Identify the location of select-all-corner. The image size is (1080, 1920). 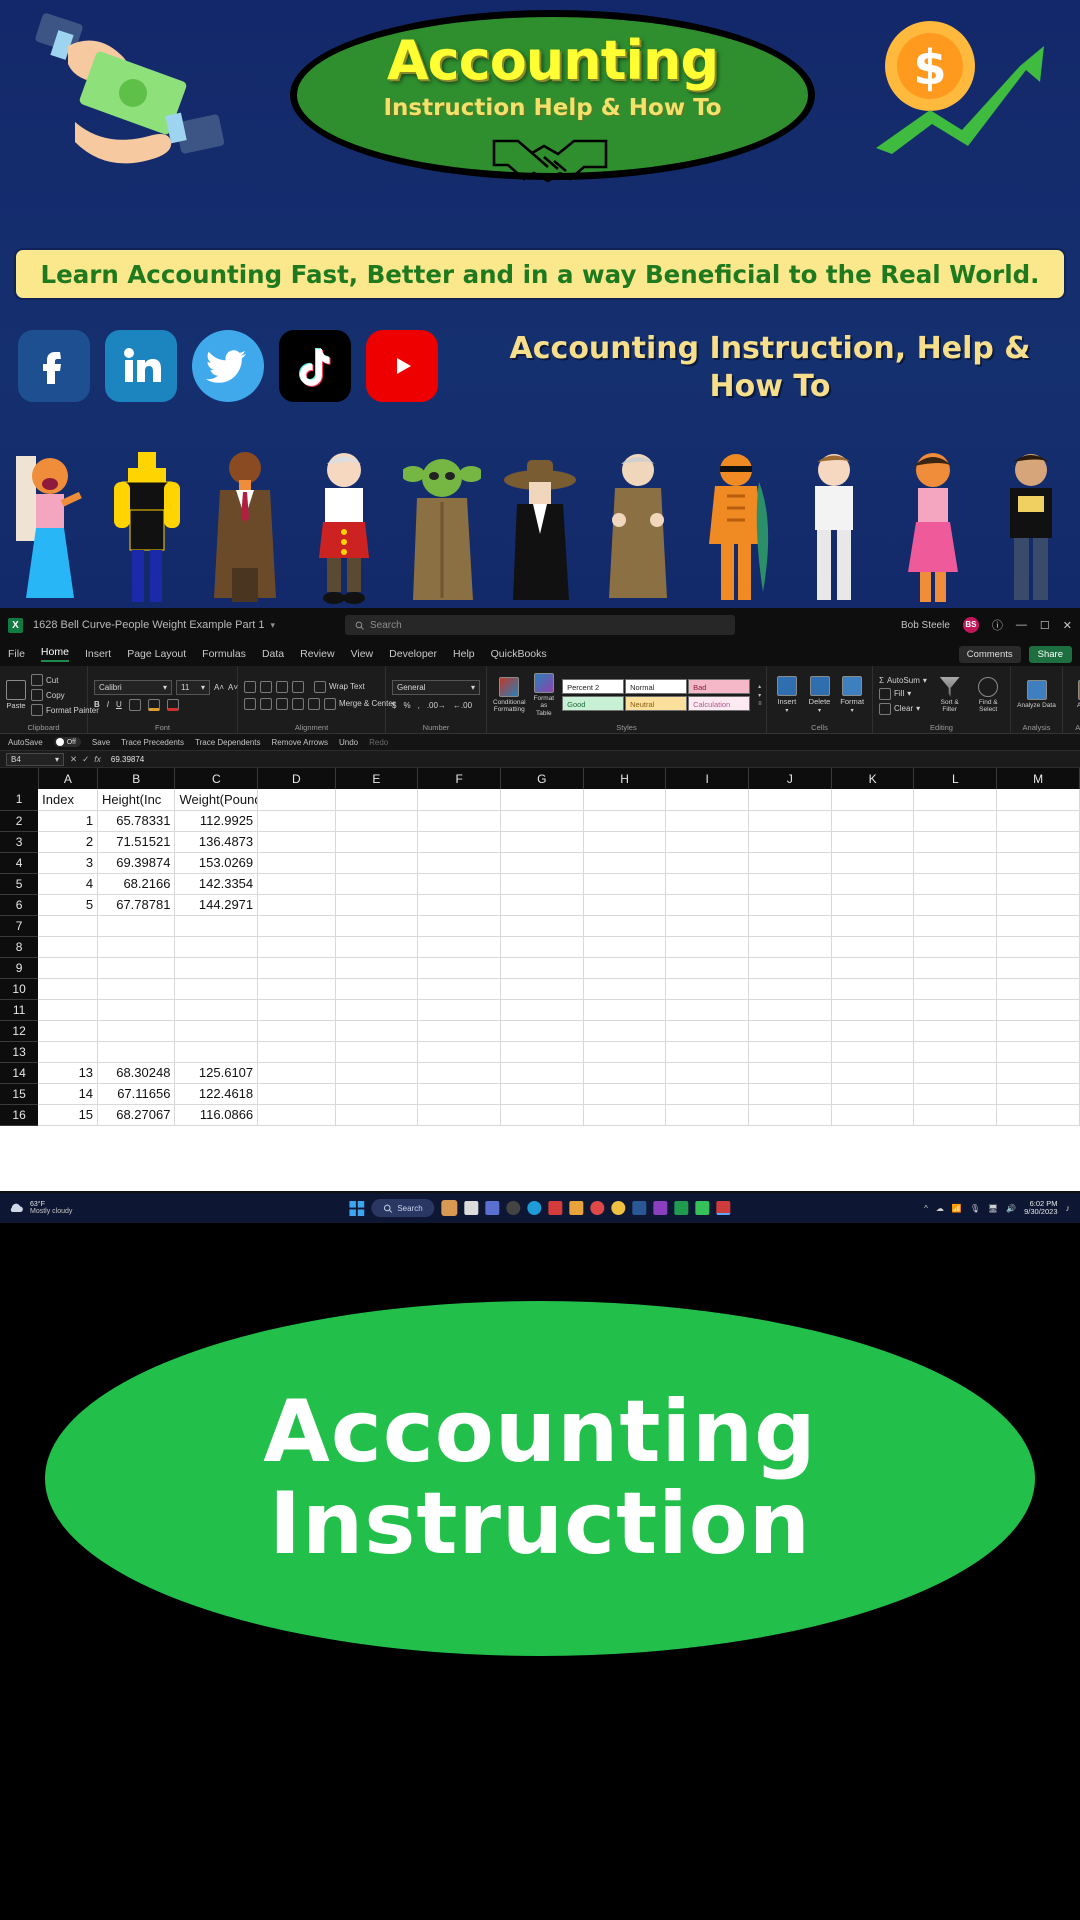
(19, 778).